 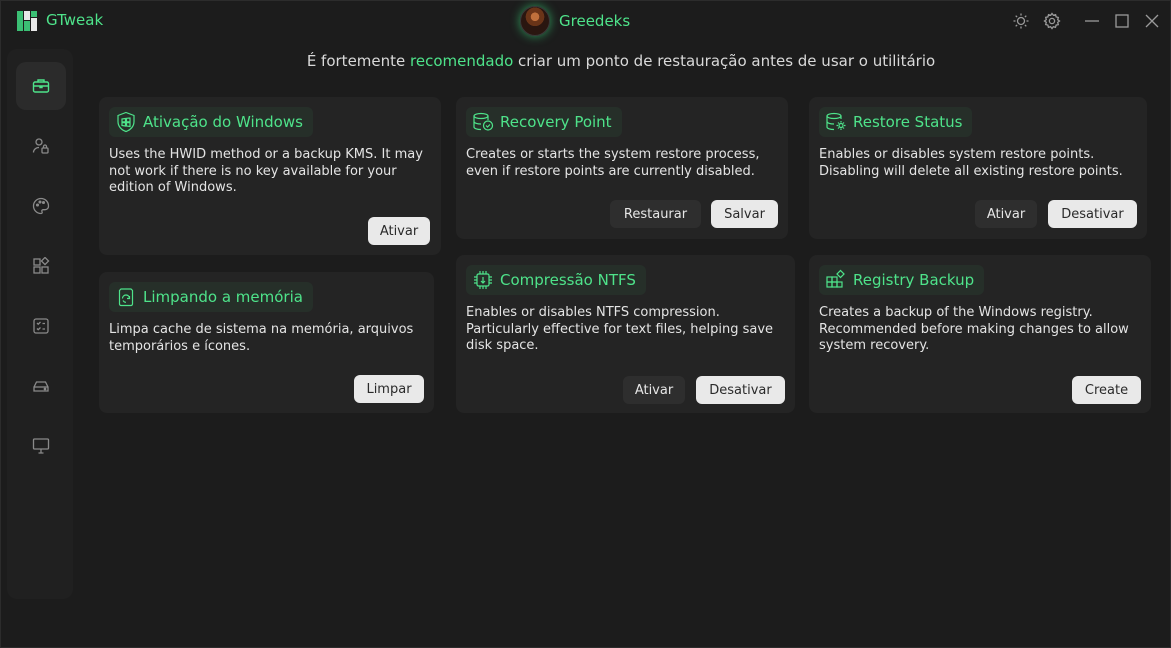 What do you see at coordinates (914, 280) in the screenshot?
I see `card-title: Registry Backup` at bounding box center [914, 280].